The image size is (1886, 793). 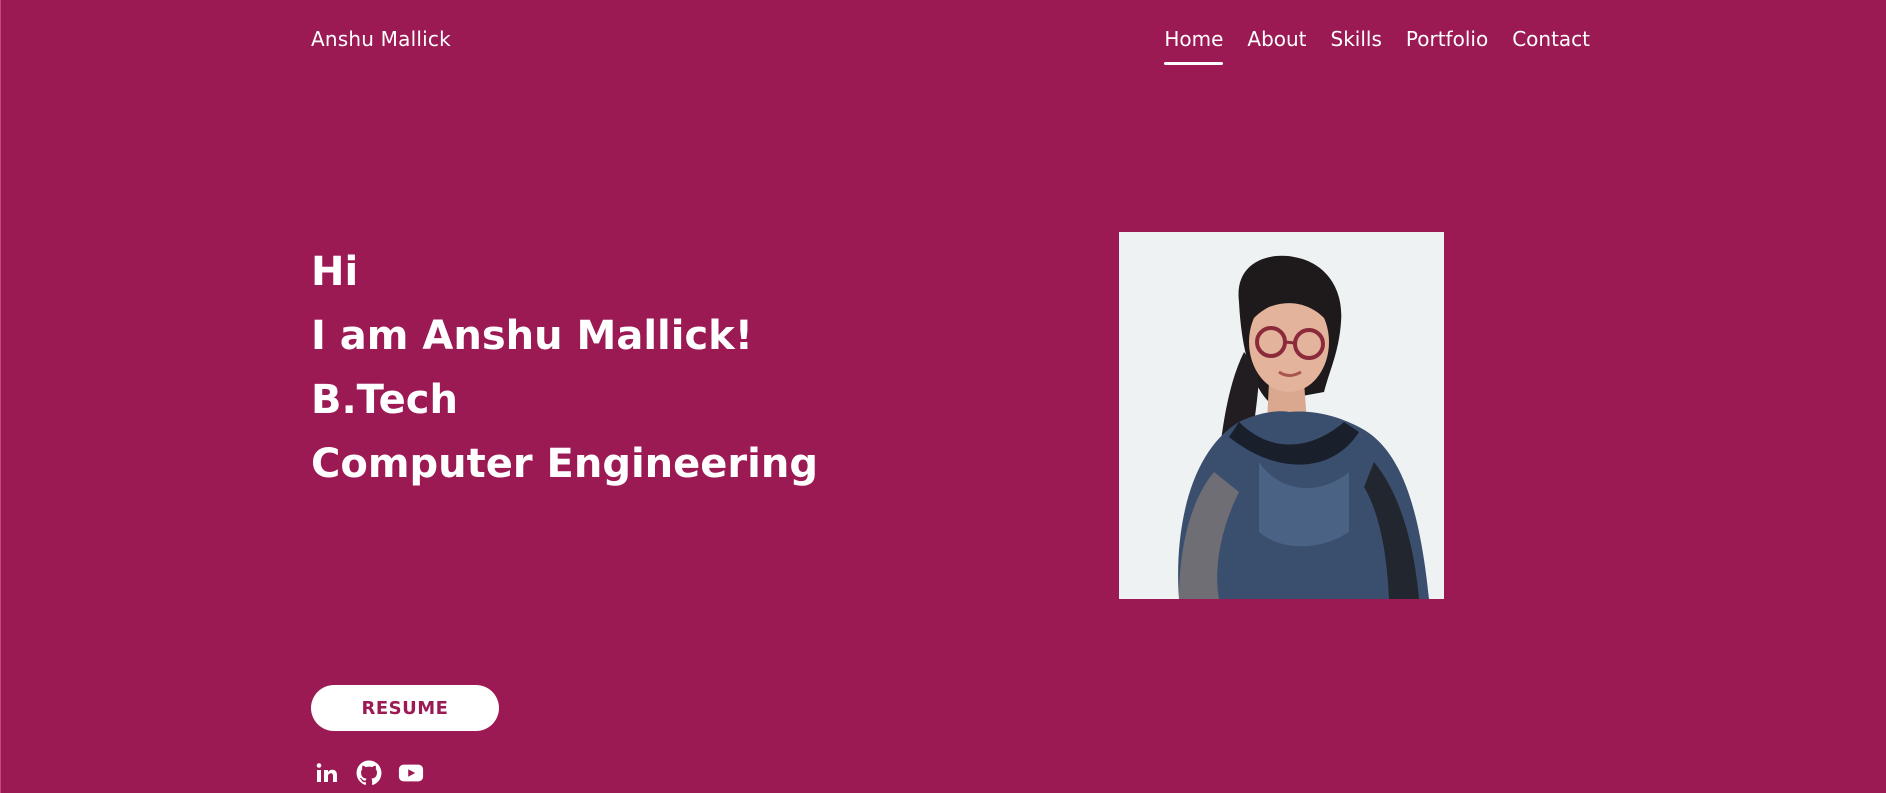 I want to click on github-icon, so click(x=369, y=773).